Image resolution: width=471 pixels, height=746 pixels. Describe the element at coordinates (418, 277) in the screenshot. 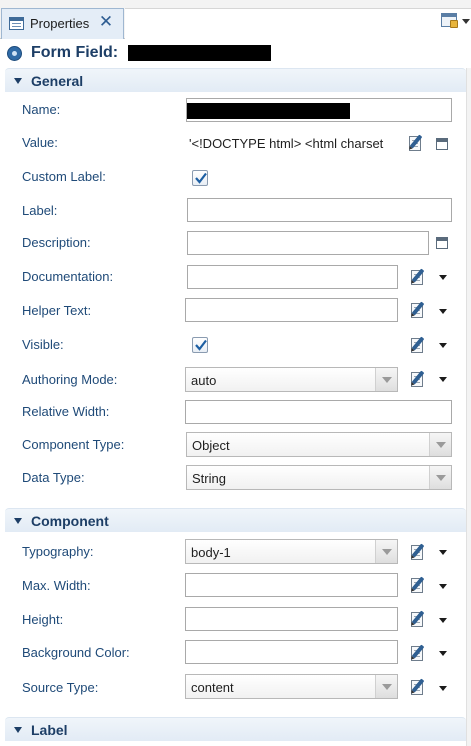

I see `edit-documentation-icon` at that location.